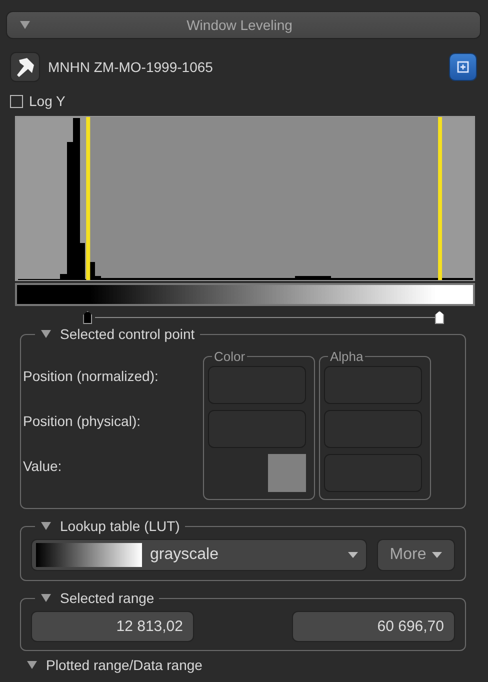 The image size is (488, 682). I want to click on plus-square-icon, so click(463, 67).